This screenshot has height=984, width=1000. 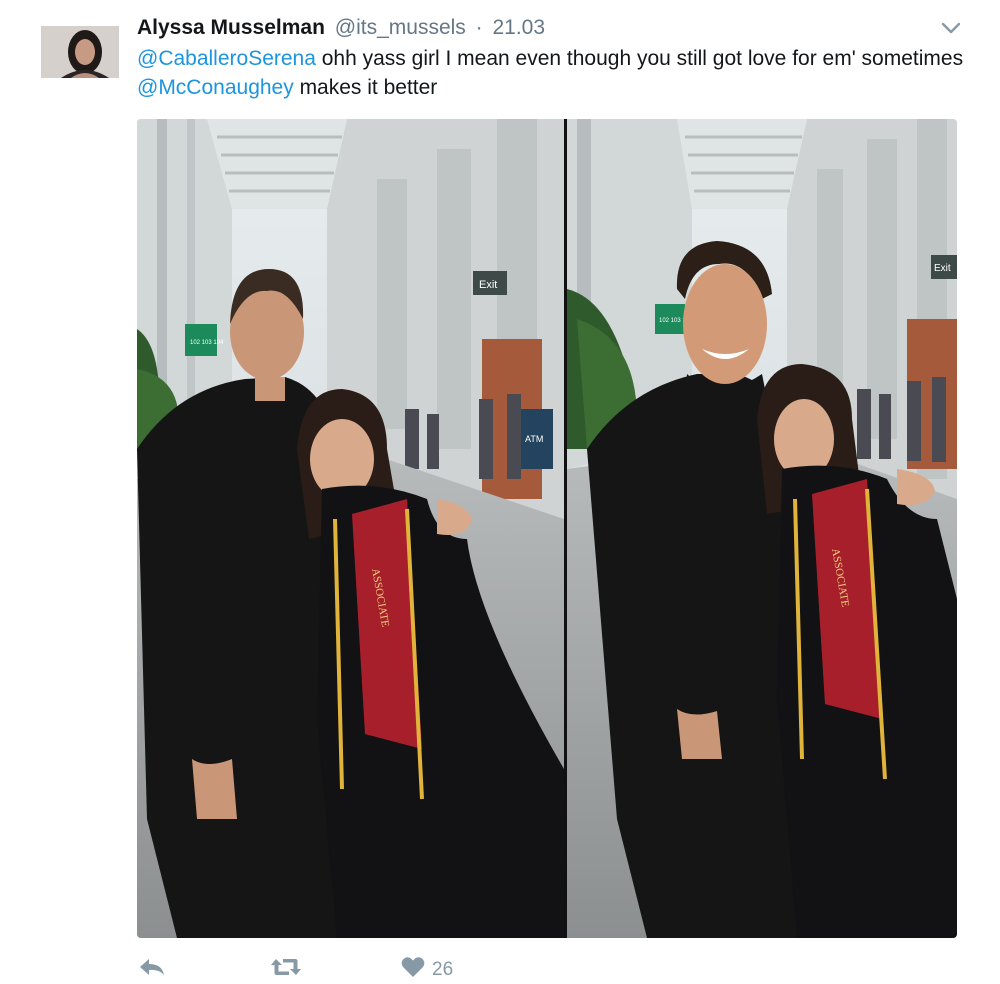 What do you see at coordinates (518, 27) in the screenshot?
I see `timestamp: 21.03` at bounding box center [518, 27].